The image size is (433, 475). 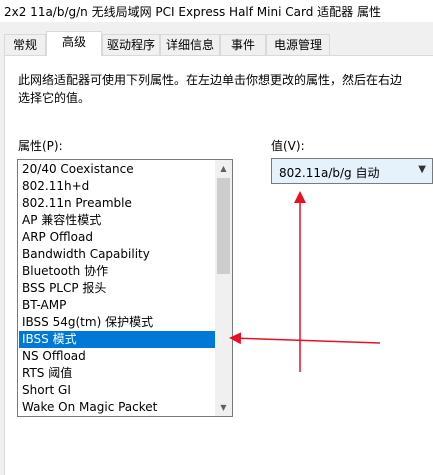 What do you see at coordinates (117, 356) in the screenshot?
I see `property-item: NS Offload` at bounding box center [117, 356].